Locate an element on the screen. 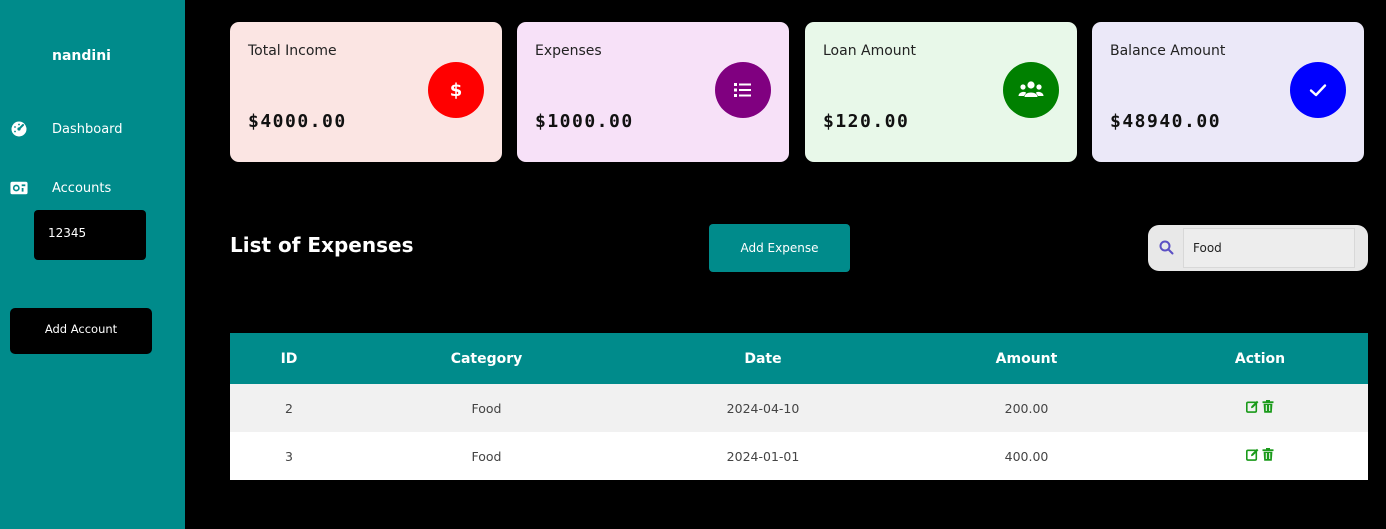  card-title: Expenses is located at coordinates (568, 51).